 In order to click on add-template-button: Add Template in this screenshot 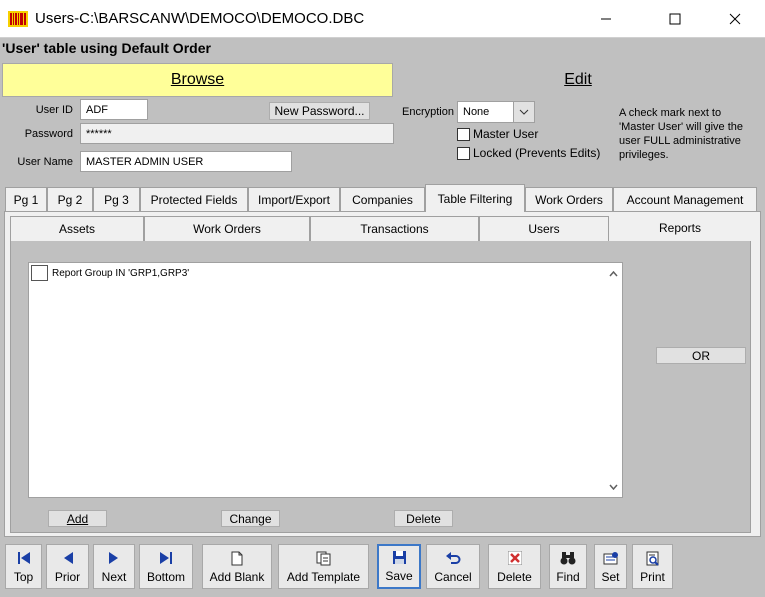, I will do `click(323, 566)`.